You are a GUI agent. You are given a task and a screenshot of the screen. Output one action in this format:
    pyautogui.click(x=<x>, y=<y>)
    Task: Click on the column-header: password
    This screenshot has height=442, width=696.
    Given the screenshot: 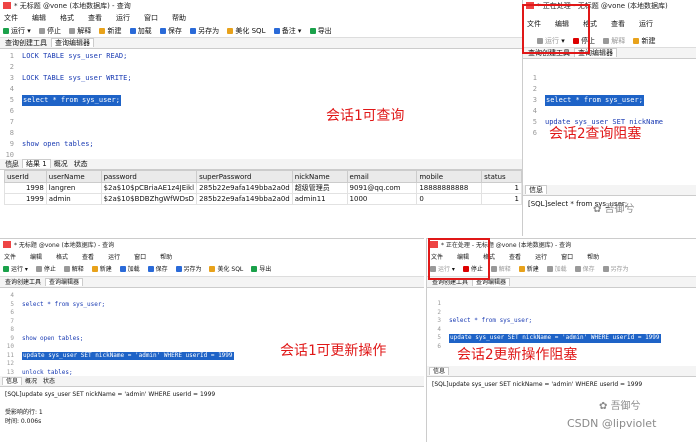 What is the action you would take?
    pyautogui.click(x=149, y=176)
    